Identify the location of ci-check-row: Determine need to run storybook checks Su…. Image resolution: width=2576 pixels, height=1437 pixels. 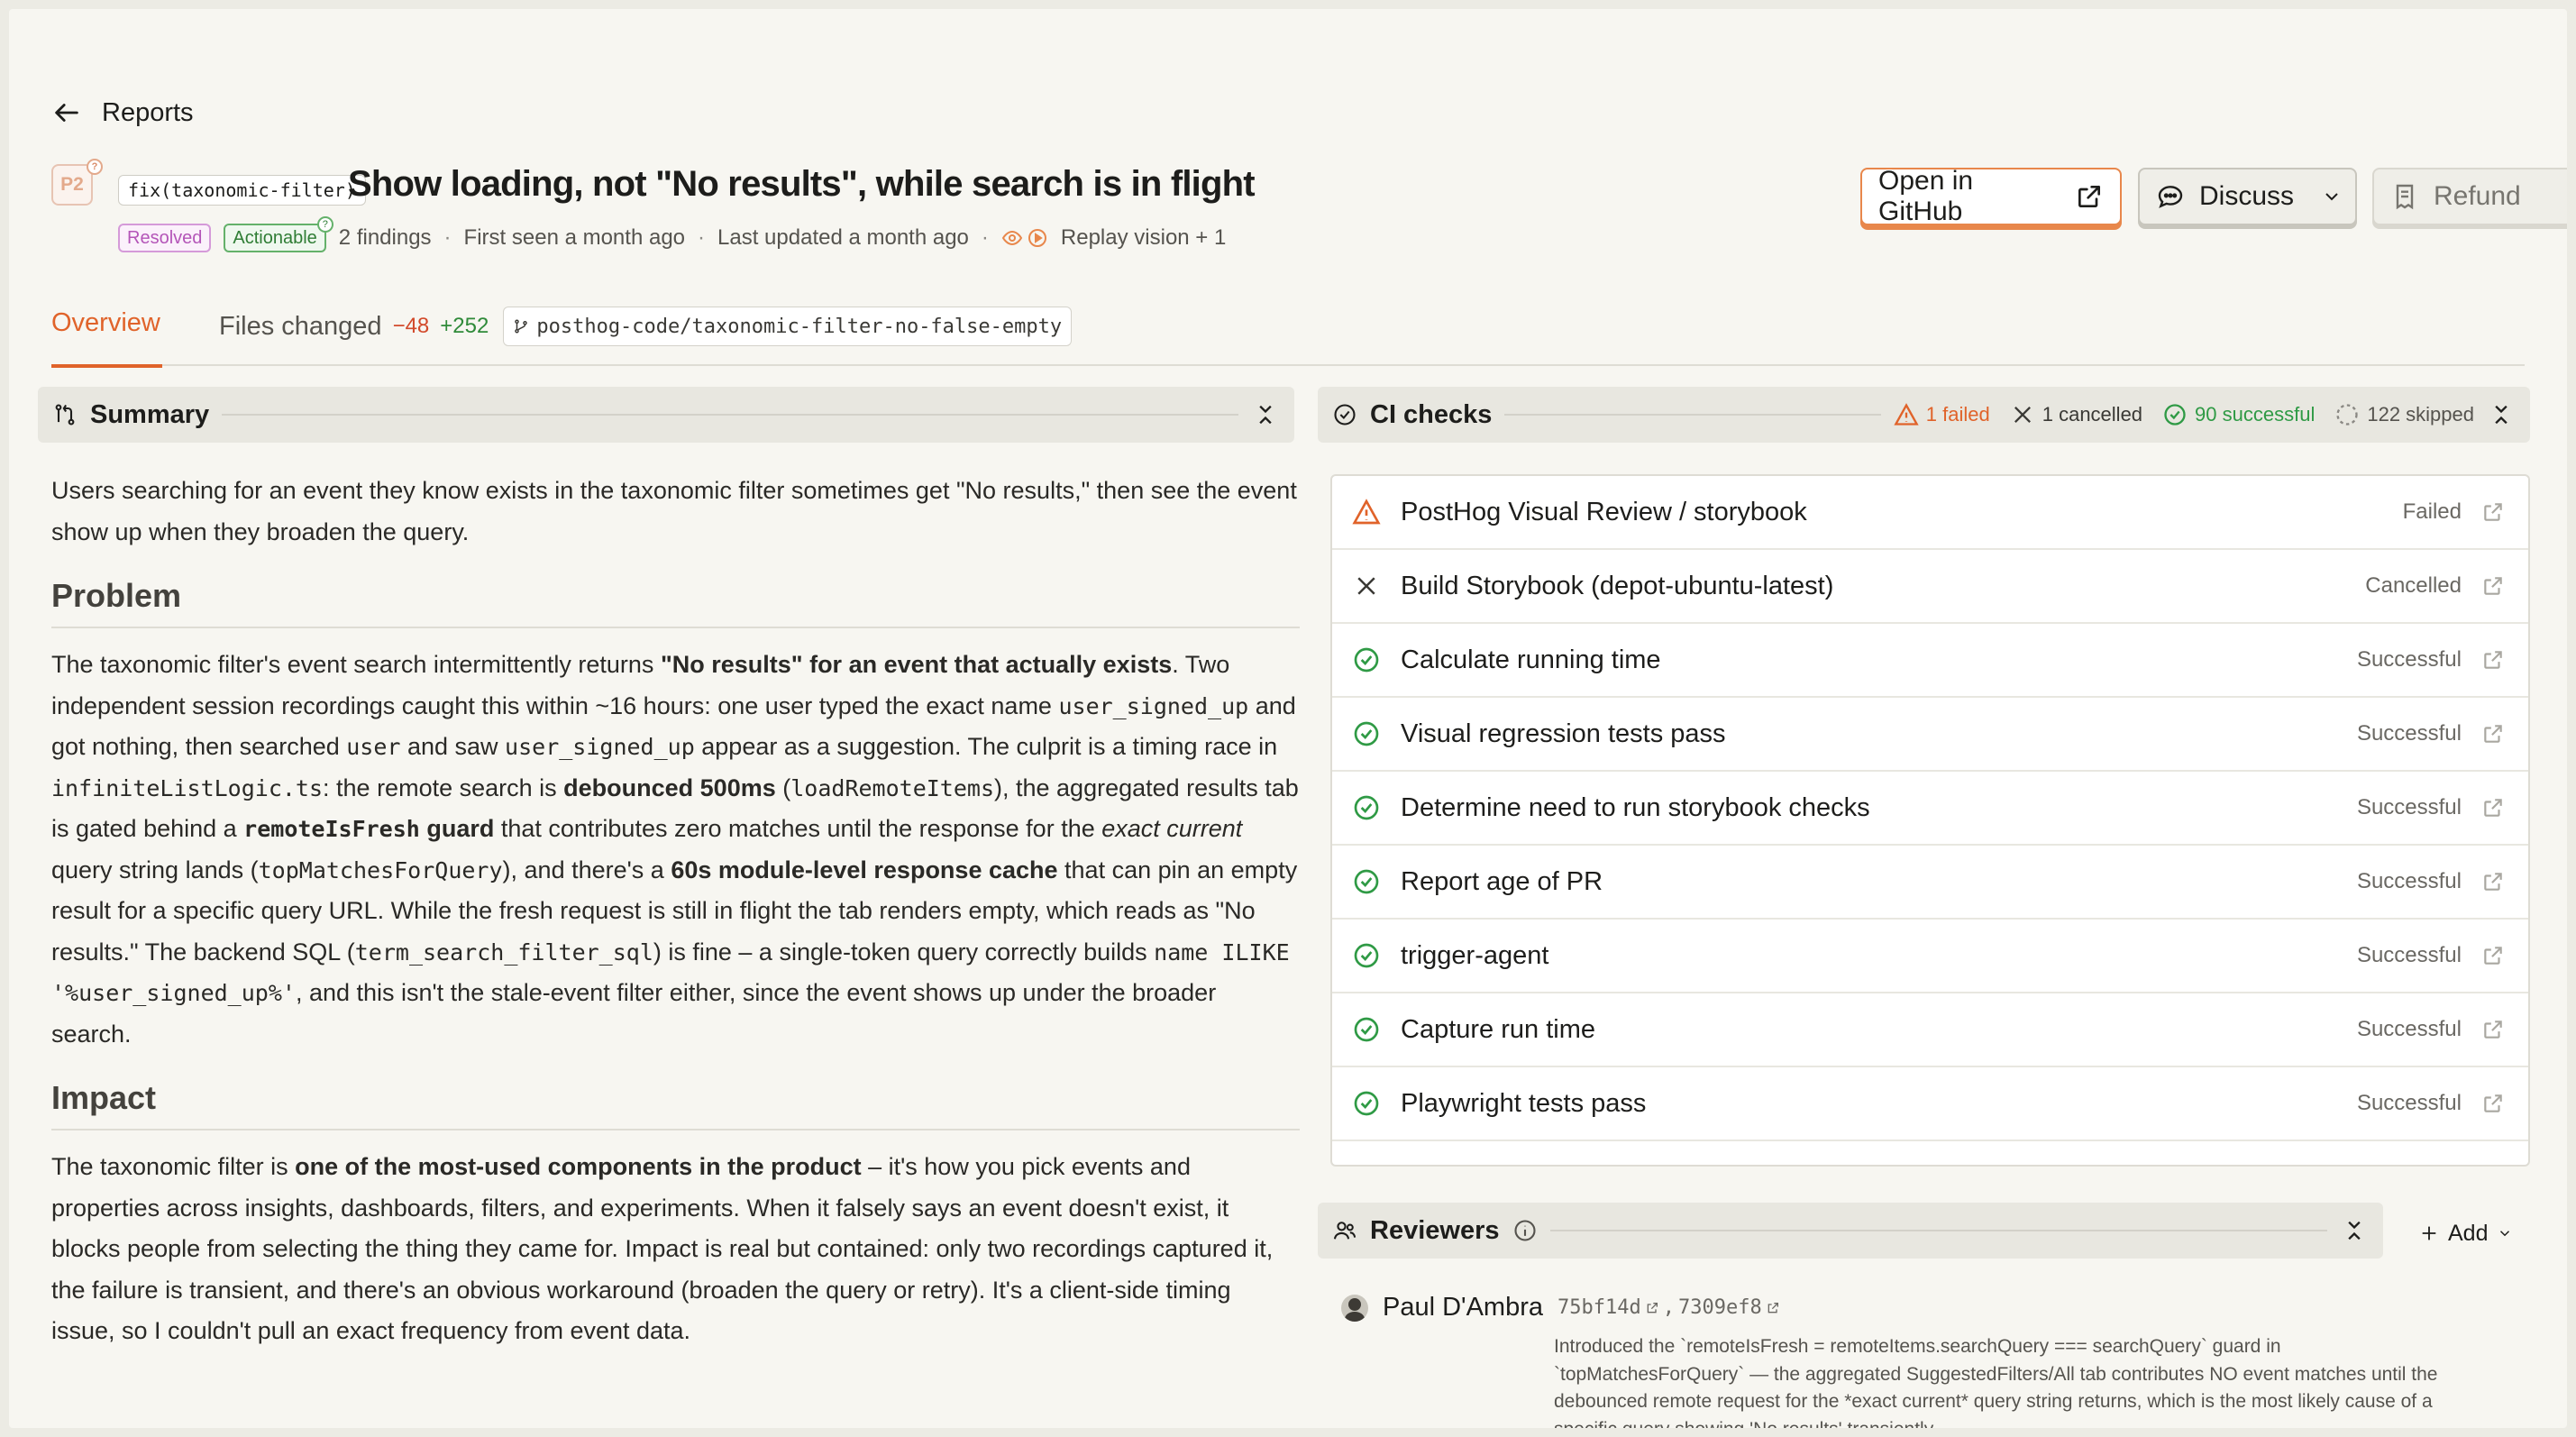
(1930, 809).